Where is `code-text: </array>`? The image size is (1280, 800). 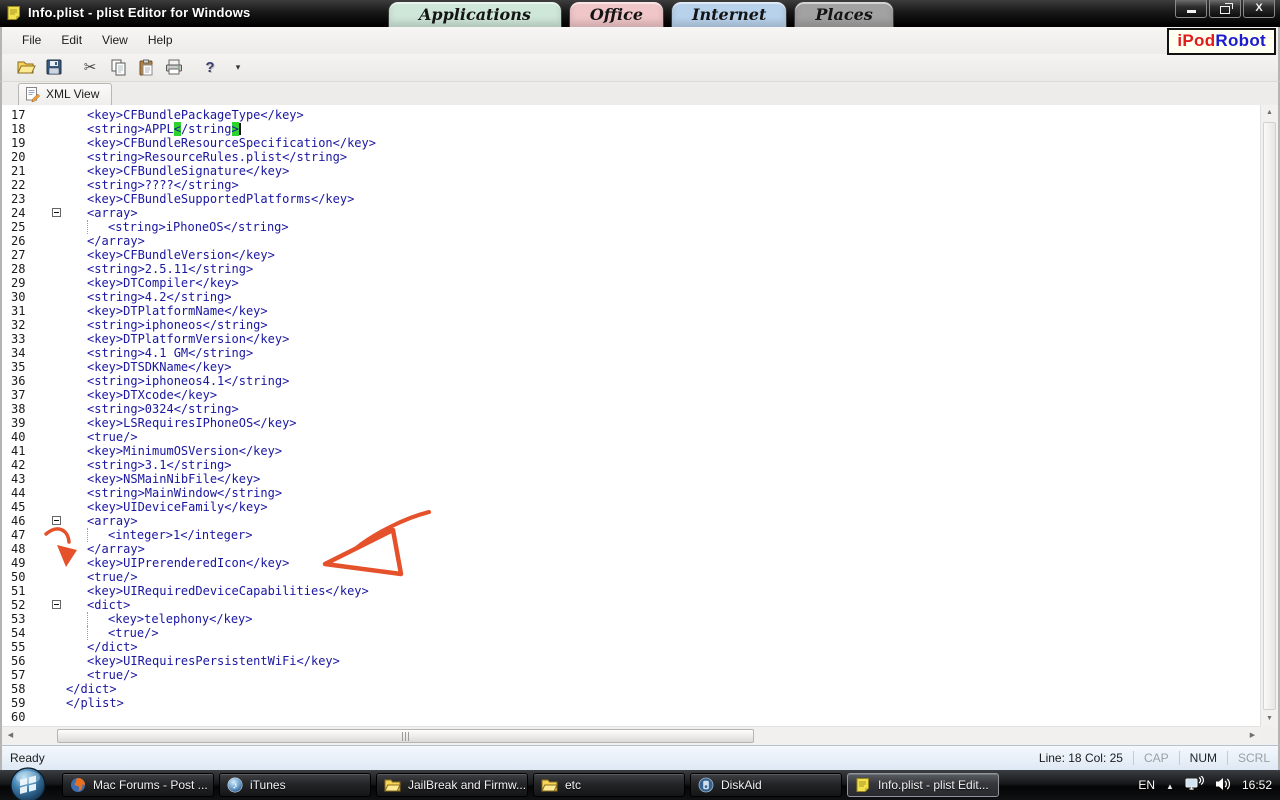
code-text: </array> is located at coordinates (116, 240).